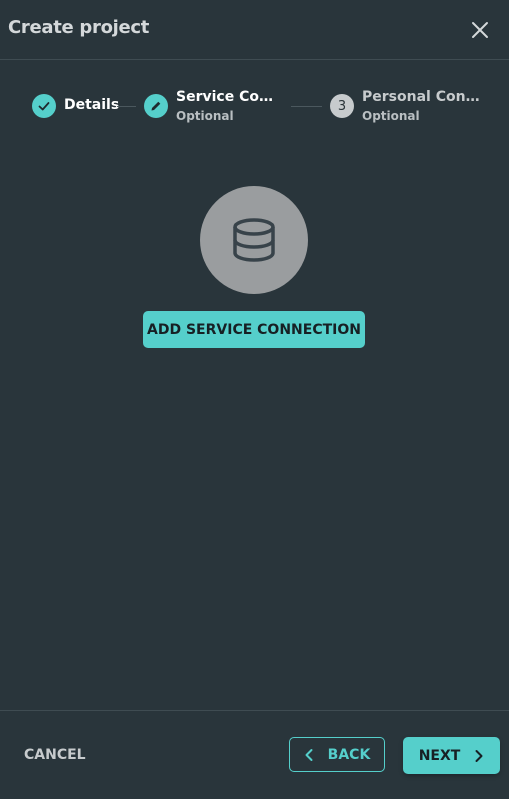  I want to click on next-button: NEXT, so click(451, 755).